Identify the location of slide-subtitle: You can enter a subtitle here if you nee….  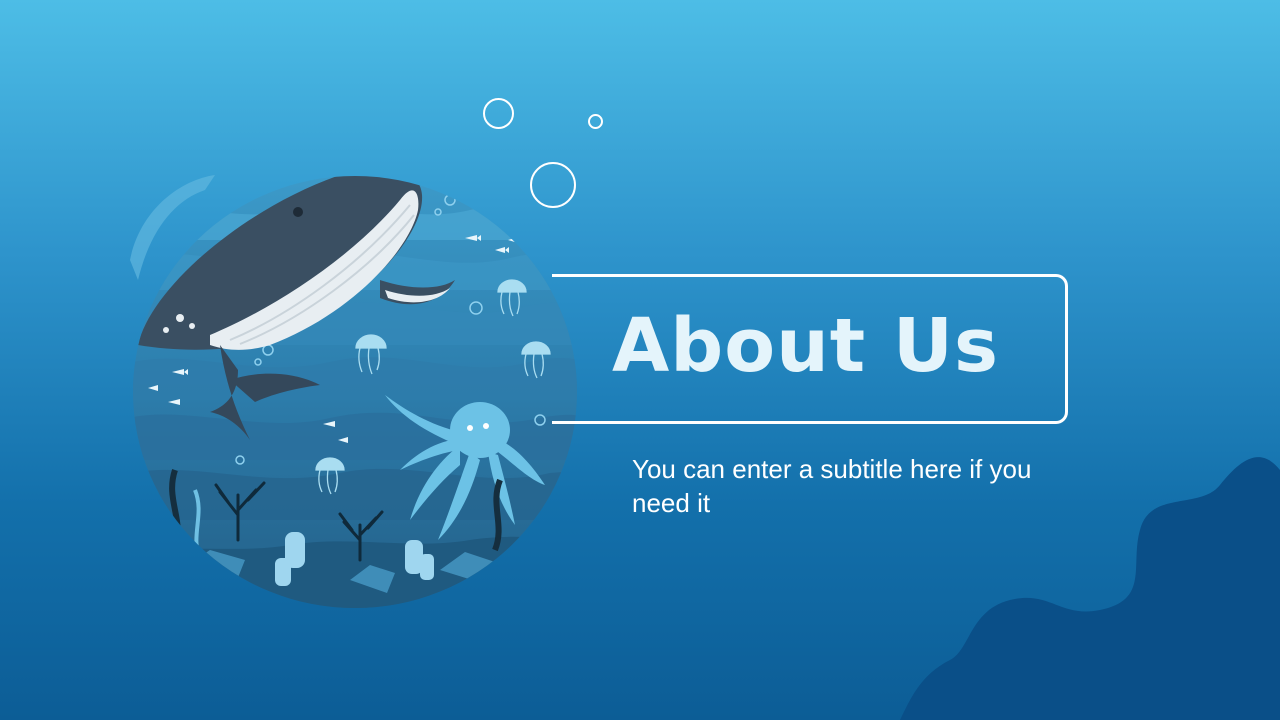
(832, 486).